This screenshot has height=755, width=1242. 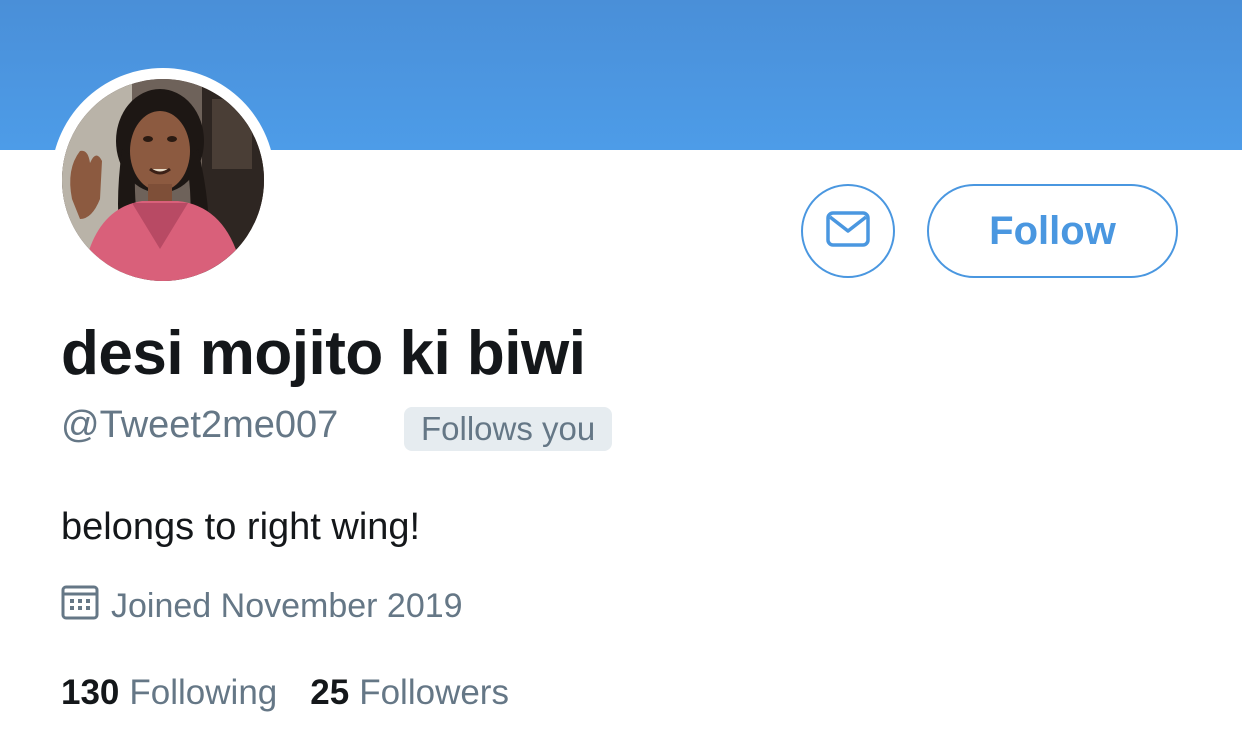 I want to click on bio: belongs to right wing!, so click(x=241, y=527).